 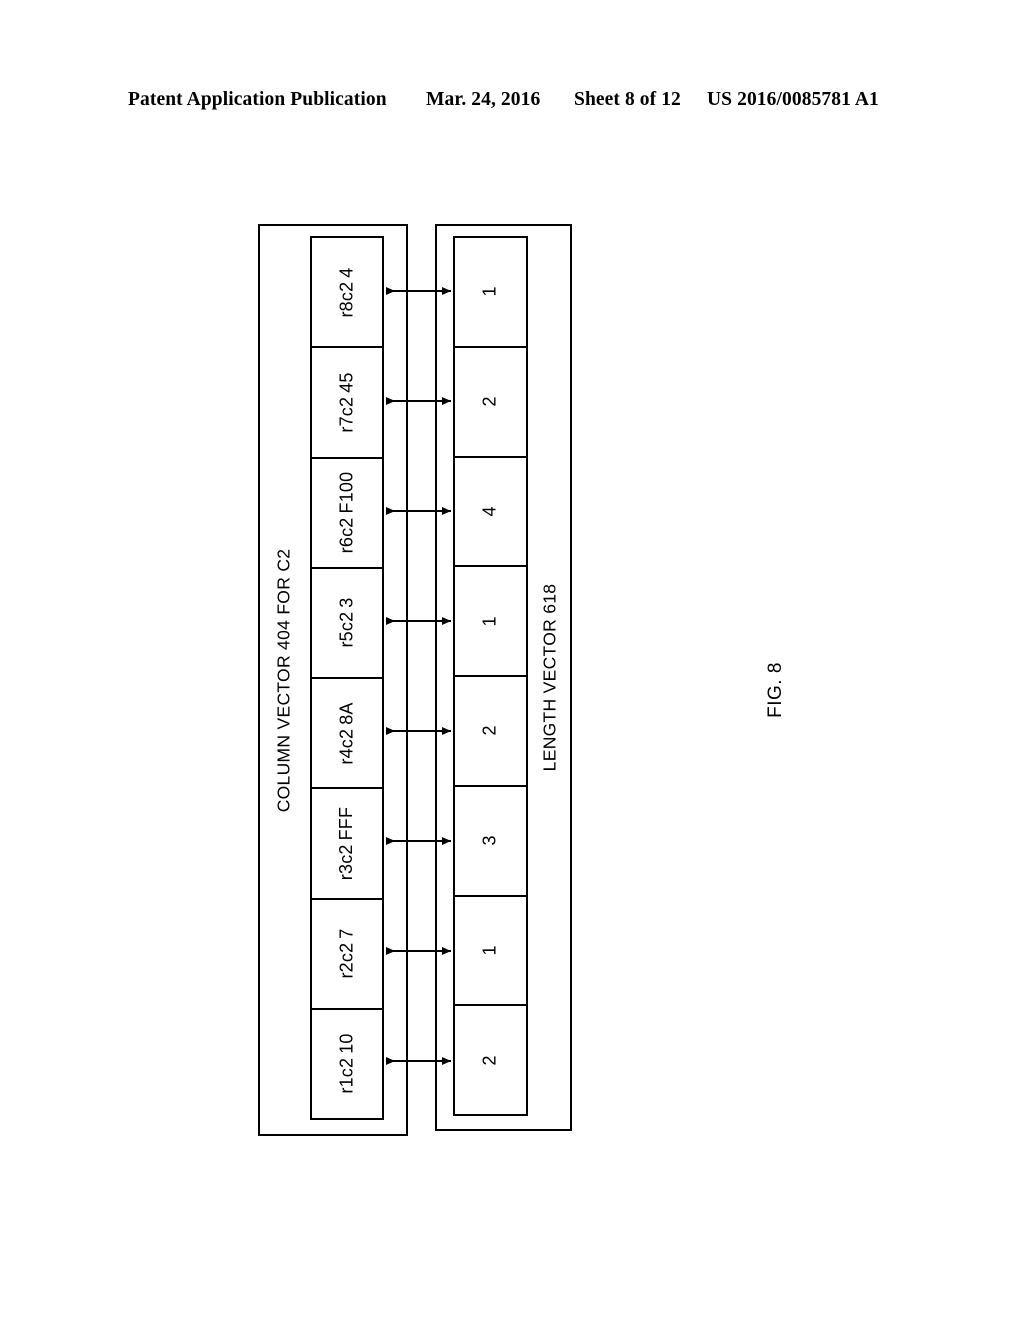 What do you see at coordinates (346, 1076) in the screenshot?
I see `column-vector-cell-id: r1c2` at bounding box center [346, 1076].